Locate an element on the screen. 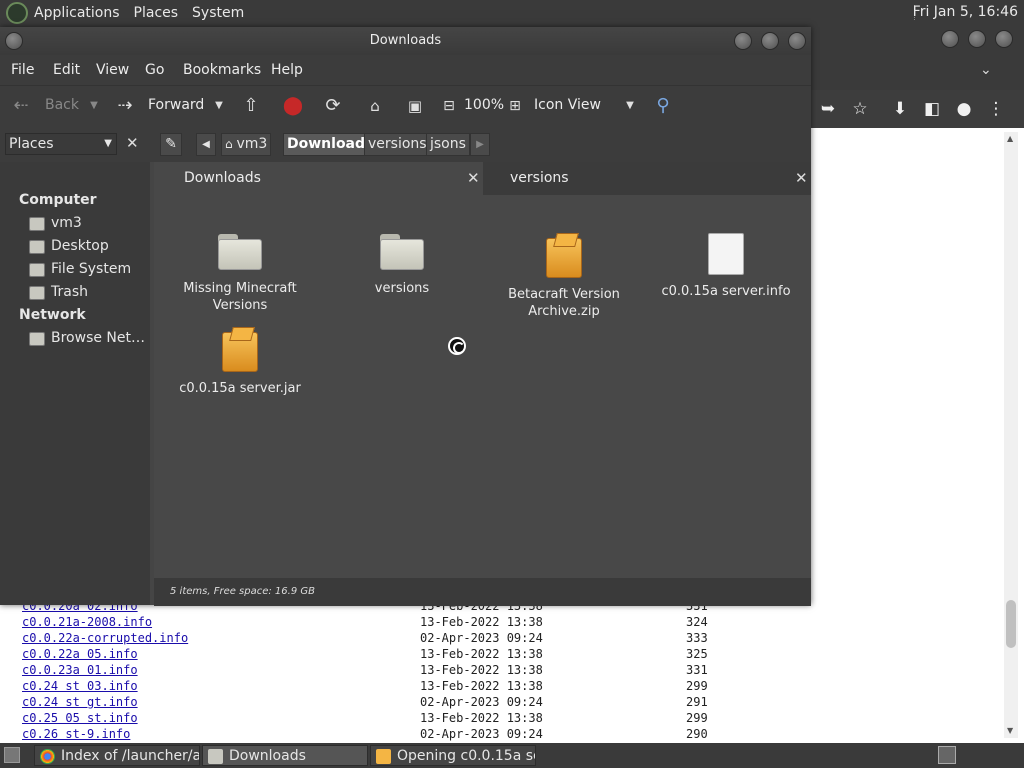 This screenshot has width=1024, height=768. download-icon: ⬇ is located at coordinates (900, 109).